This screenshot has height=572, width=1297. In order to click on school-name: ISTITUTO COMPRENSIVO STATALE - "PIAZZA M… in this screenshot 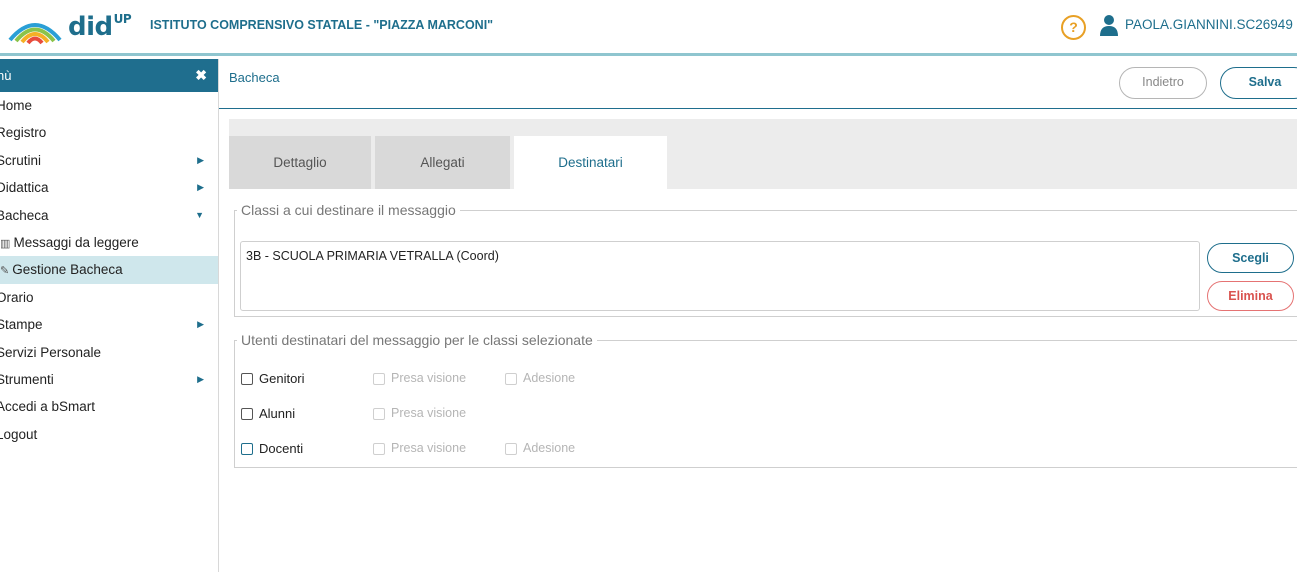, I will do `click(322, 25)`.